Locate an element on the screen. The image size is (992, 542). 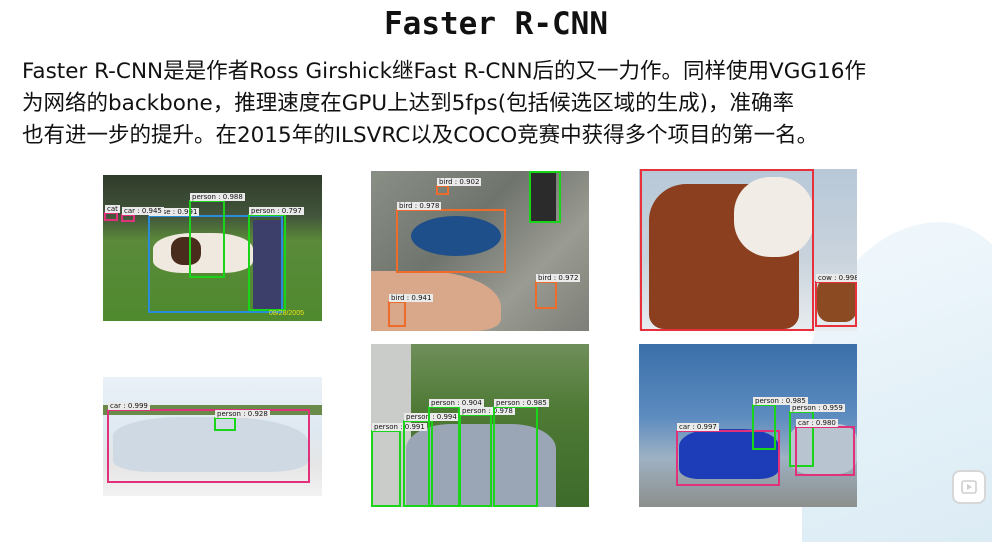
box-cat: cat is located at coordinates (112, 213).